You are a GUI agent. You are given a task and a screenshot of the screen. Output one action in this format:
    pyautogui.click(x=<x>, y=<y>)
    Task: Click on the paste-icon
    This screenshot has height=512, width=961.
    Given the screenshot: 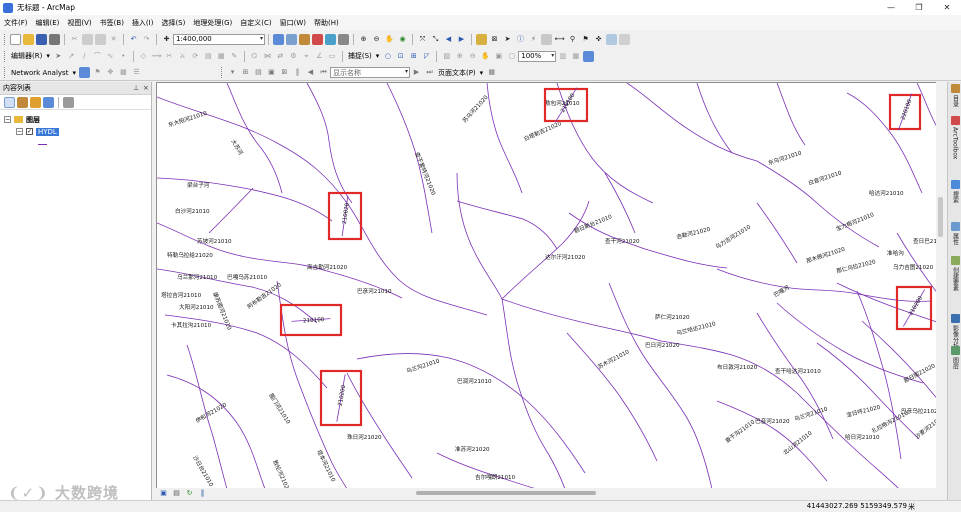 What is the action you would take?
    pyautogui.click(x=100, y=39)
    